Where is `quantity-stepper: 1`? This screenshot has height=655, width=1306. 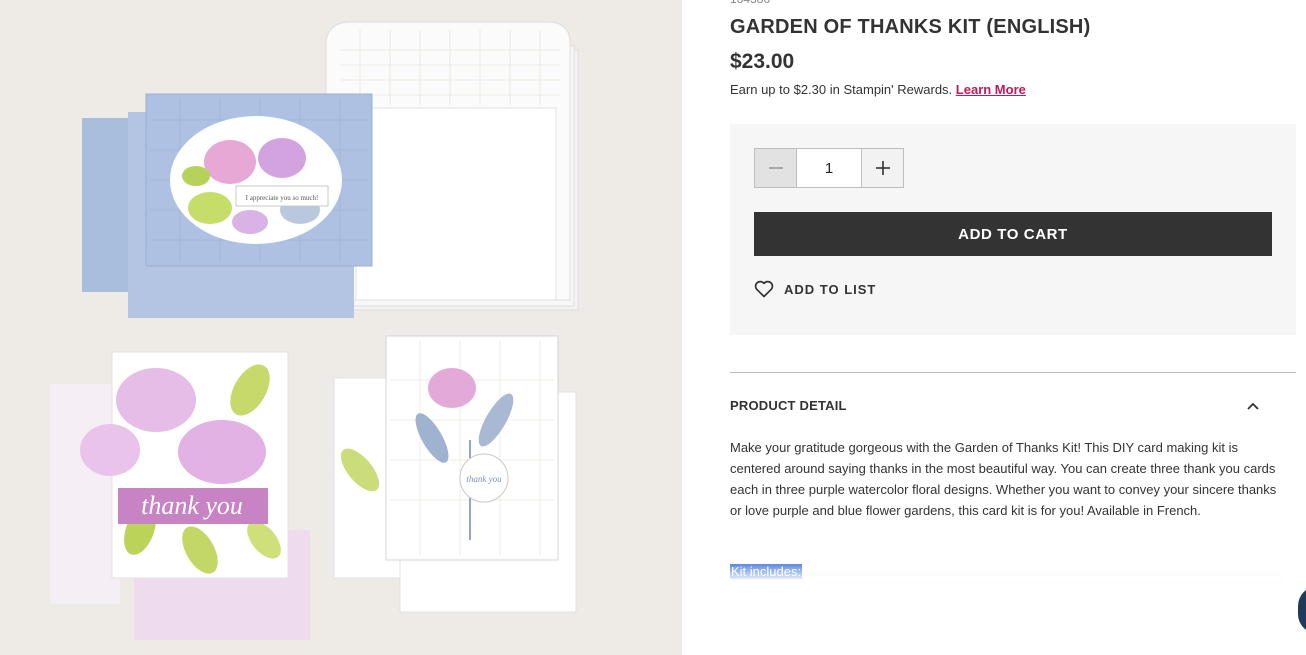 quantity-stepper: 1 is located at coordinates (829, 168).